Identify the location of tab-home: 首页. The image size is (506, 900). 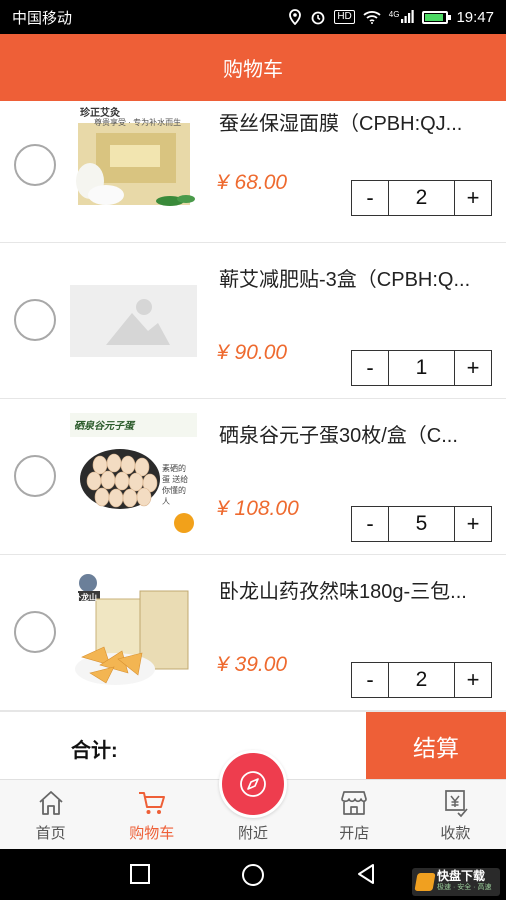
(50, 814).